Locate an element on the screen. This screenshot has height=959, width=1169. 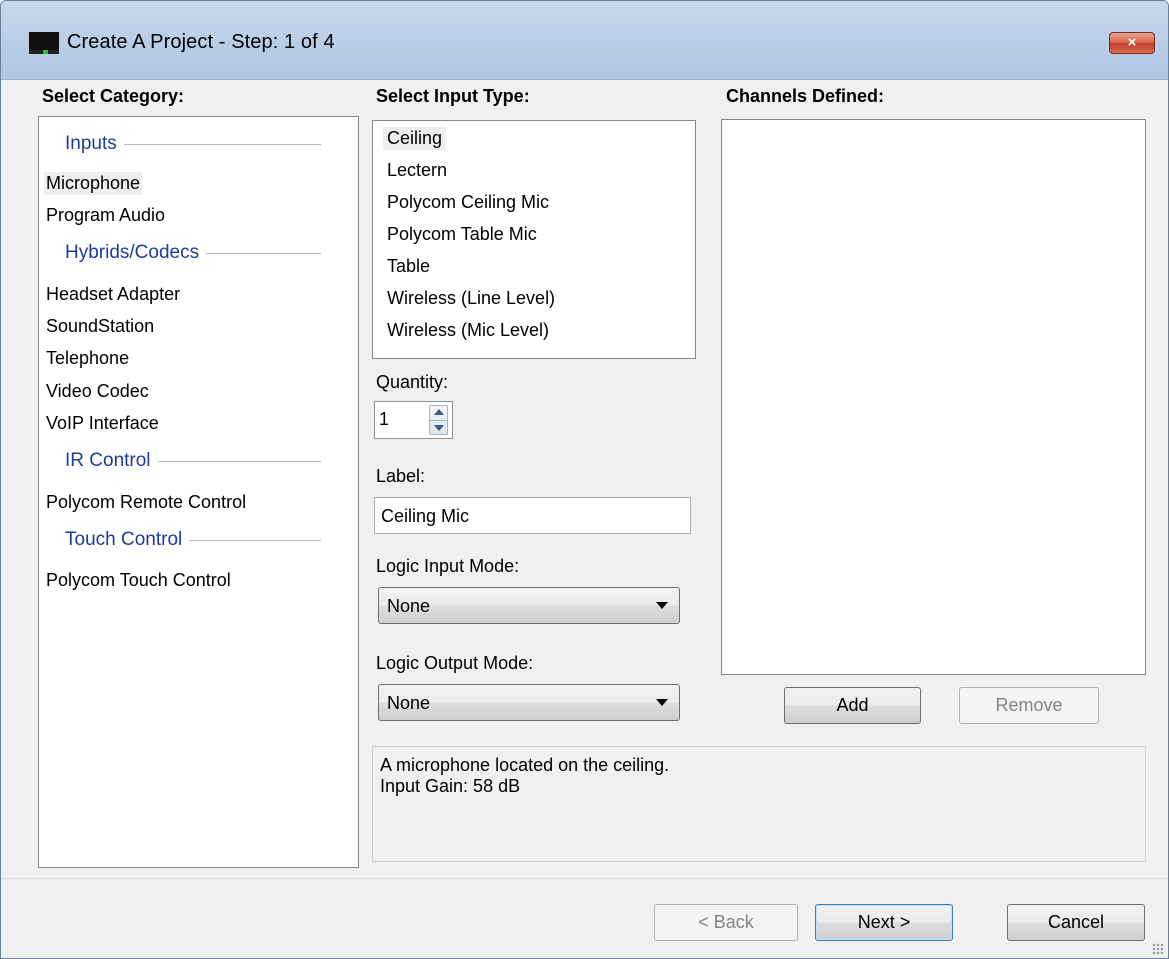
category-header: Select Category: is located at coordinates (113, 96).